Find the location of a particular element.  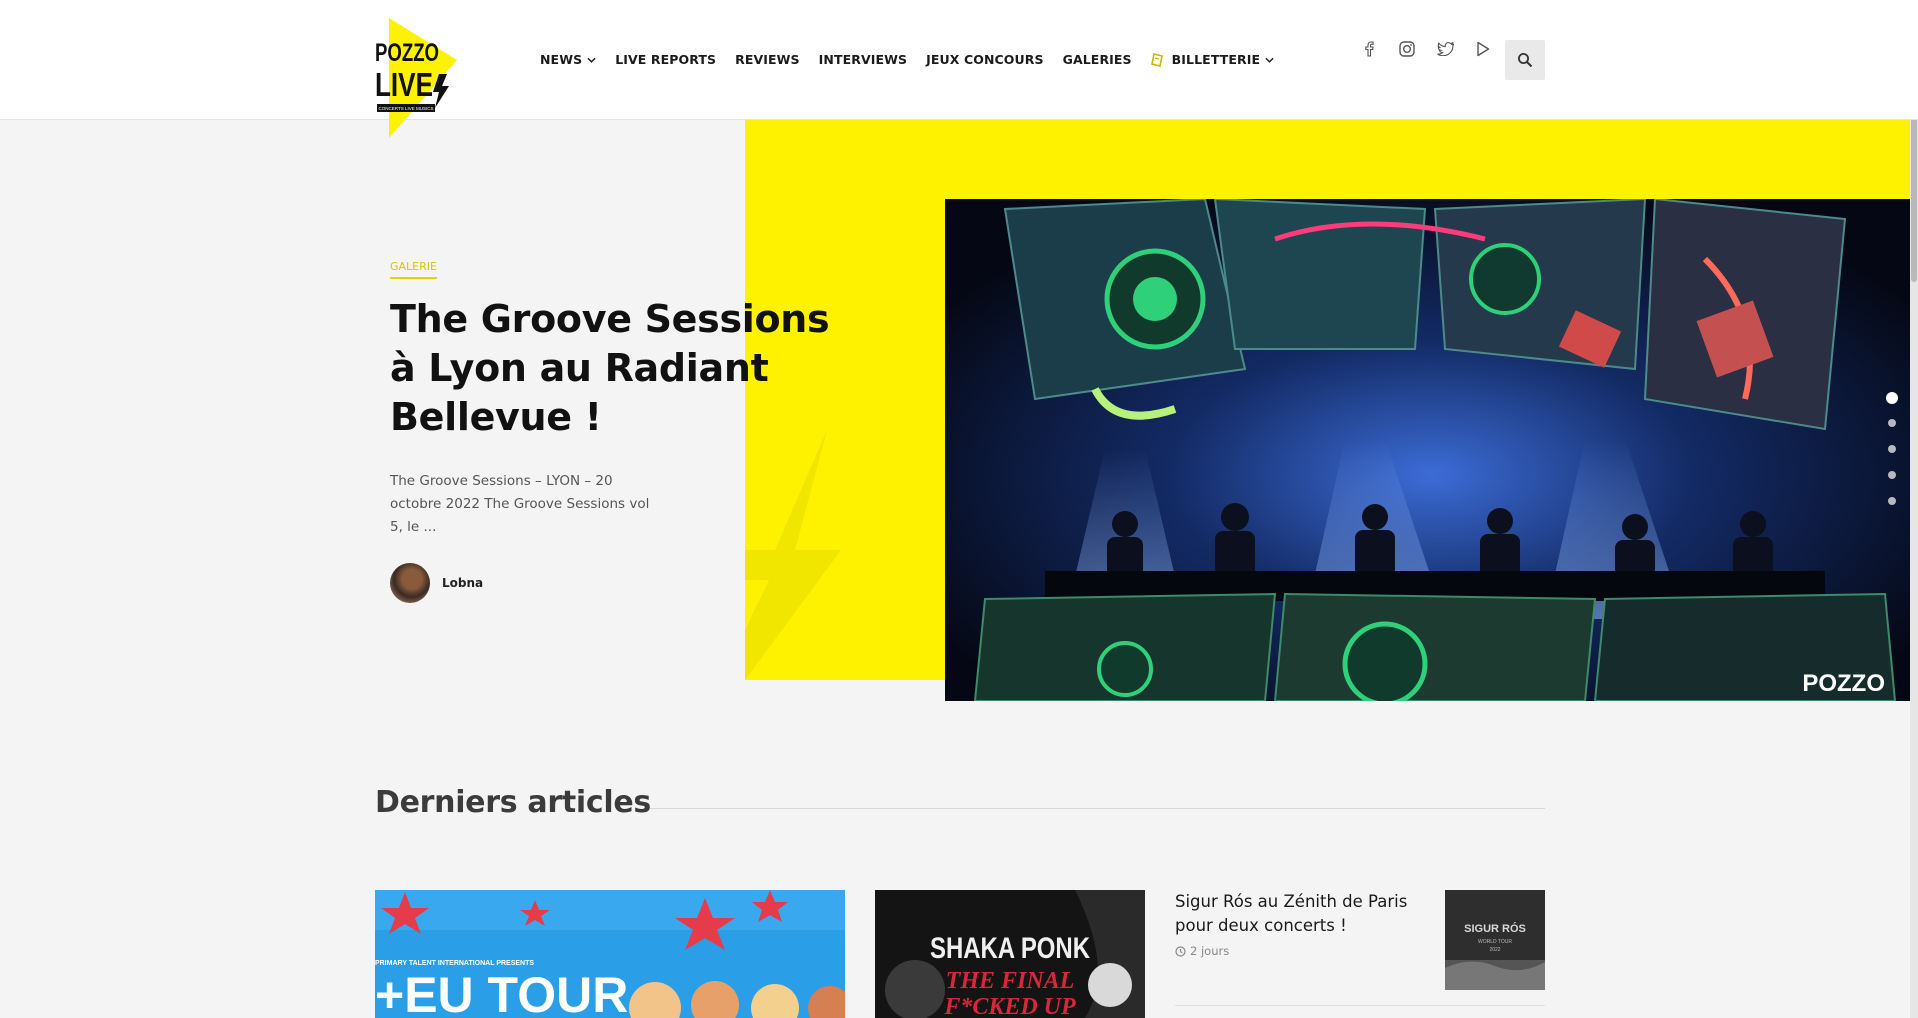

nav-item-label: REVIEWS is located at coordinates (767, 59).